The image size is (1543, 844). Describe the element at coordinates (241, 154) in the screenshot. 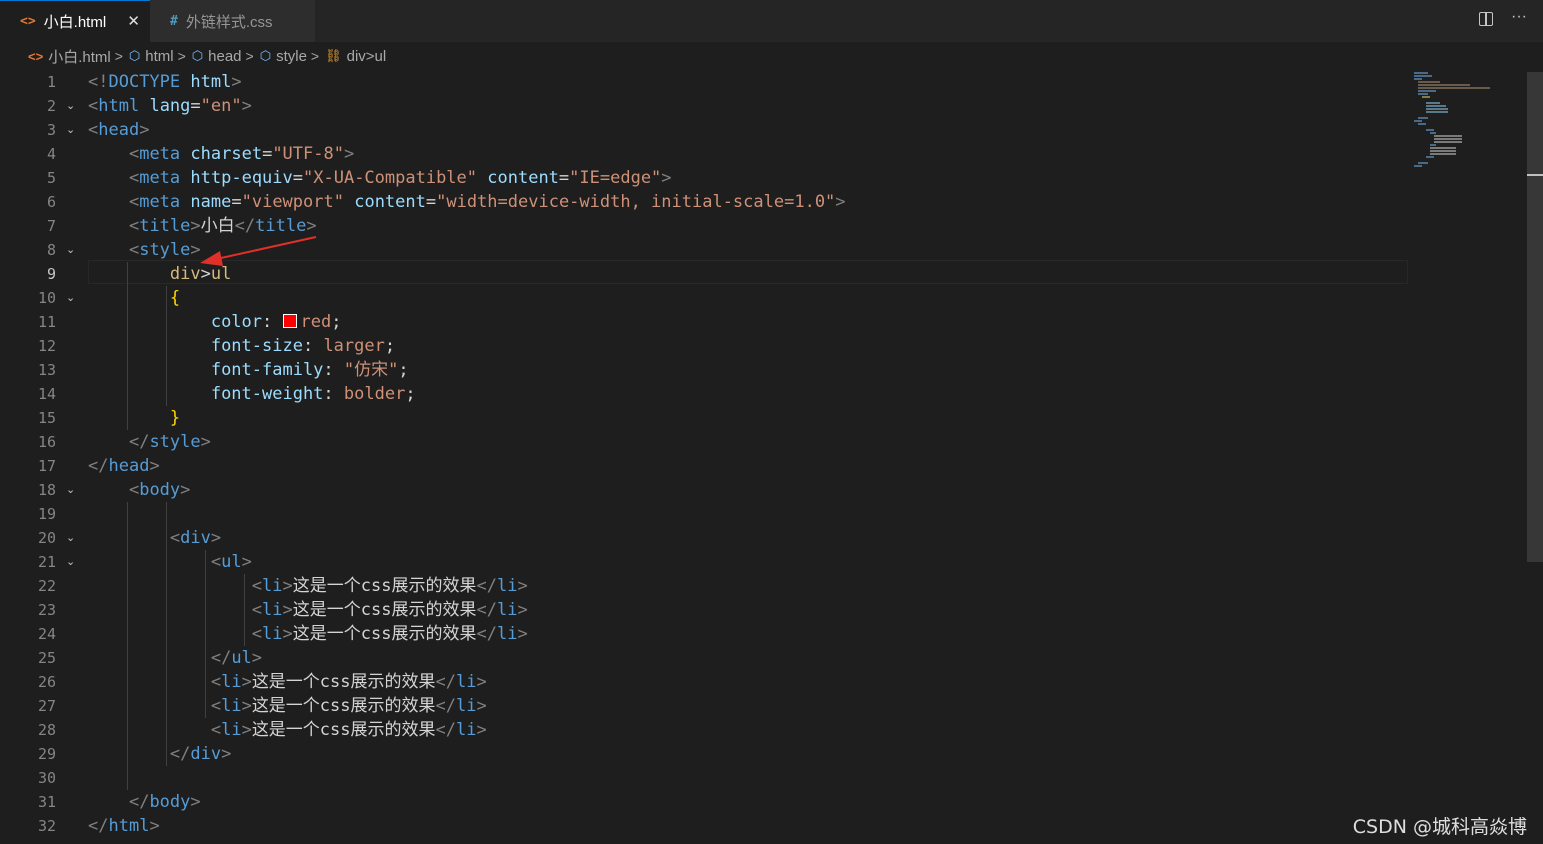

I see `code-line: <meta charset="UTF-8">` at that location.